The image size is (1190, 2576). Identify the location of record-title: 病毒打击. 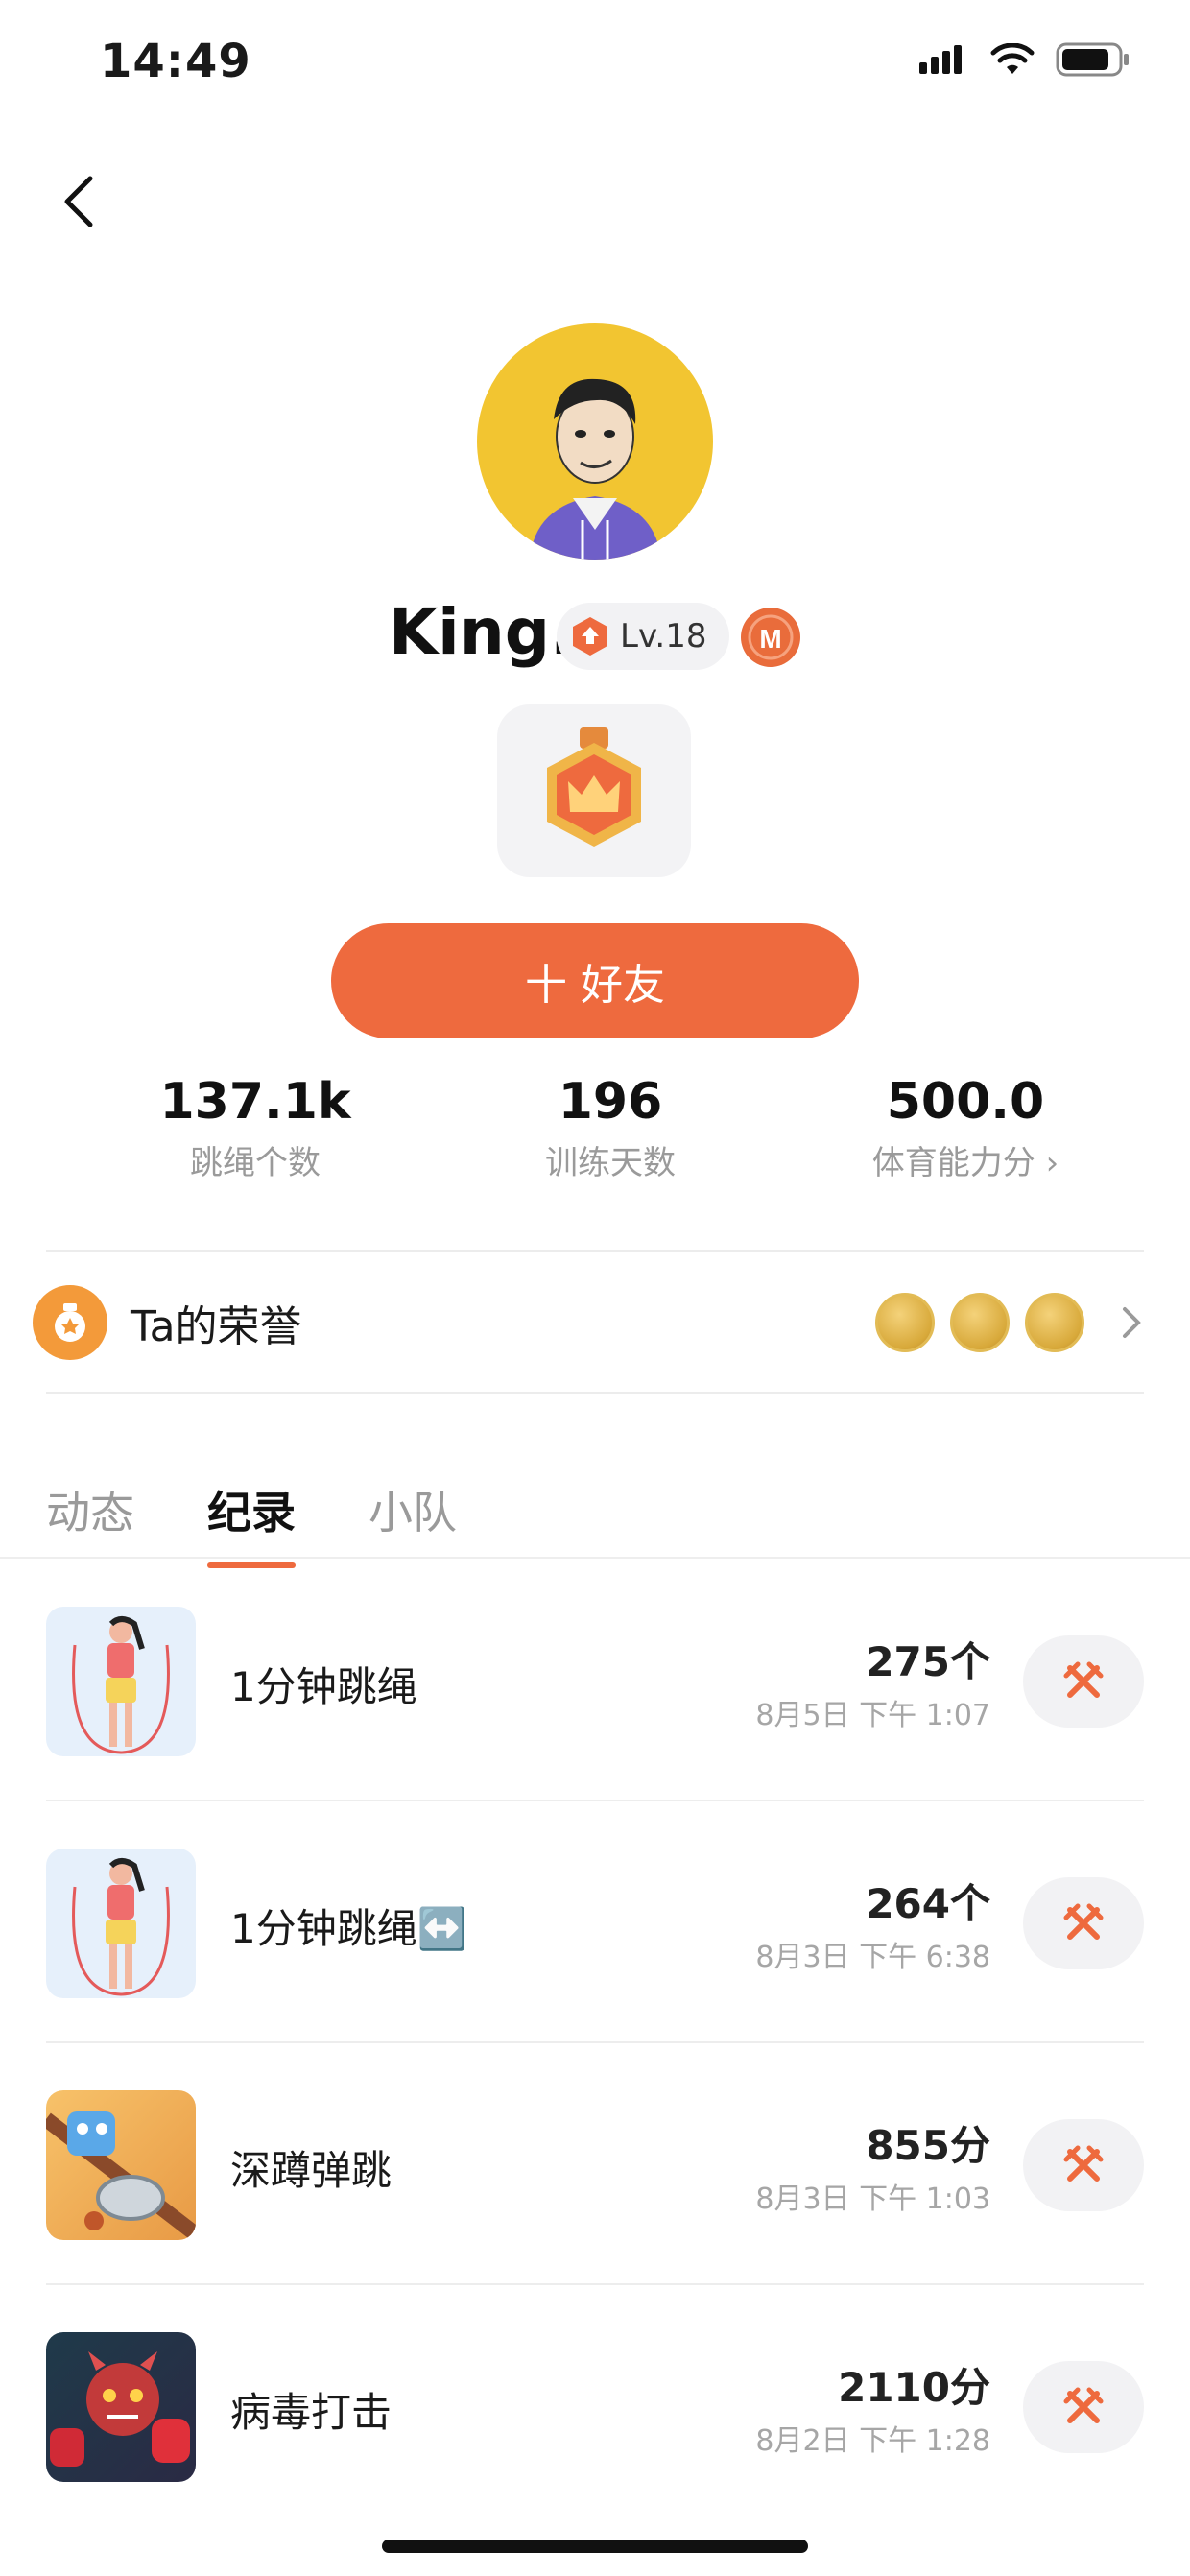
(312, 2412).